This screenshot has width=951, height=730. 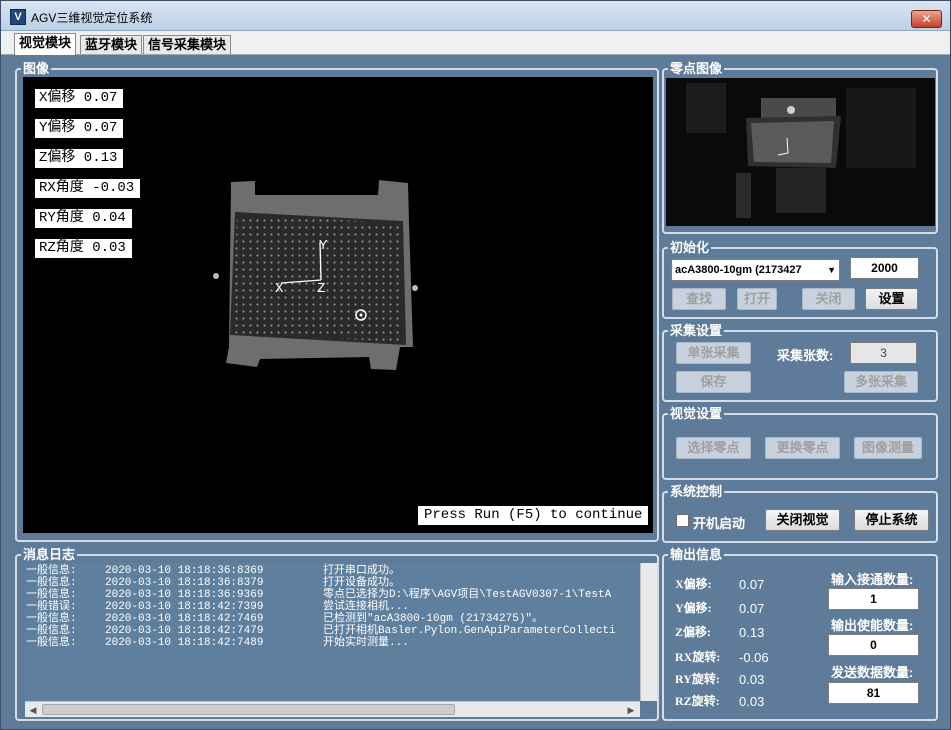 What do you see at coordinates (752, 701) in the screenshot?
I see `out-rz-value: 0.03` at bounding box center [752, 701].